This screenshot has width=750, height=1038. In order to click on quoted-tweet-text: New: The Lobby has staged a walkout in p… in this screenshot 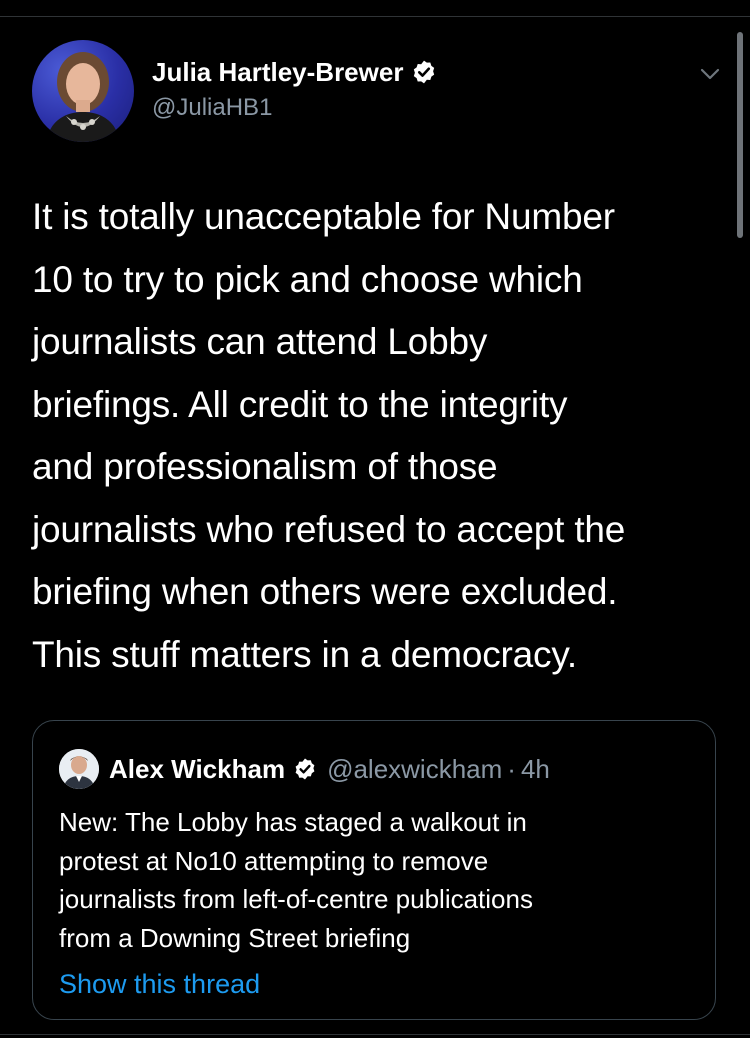, I will do `click(379, 880)`.